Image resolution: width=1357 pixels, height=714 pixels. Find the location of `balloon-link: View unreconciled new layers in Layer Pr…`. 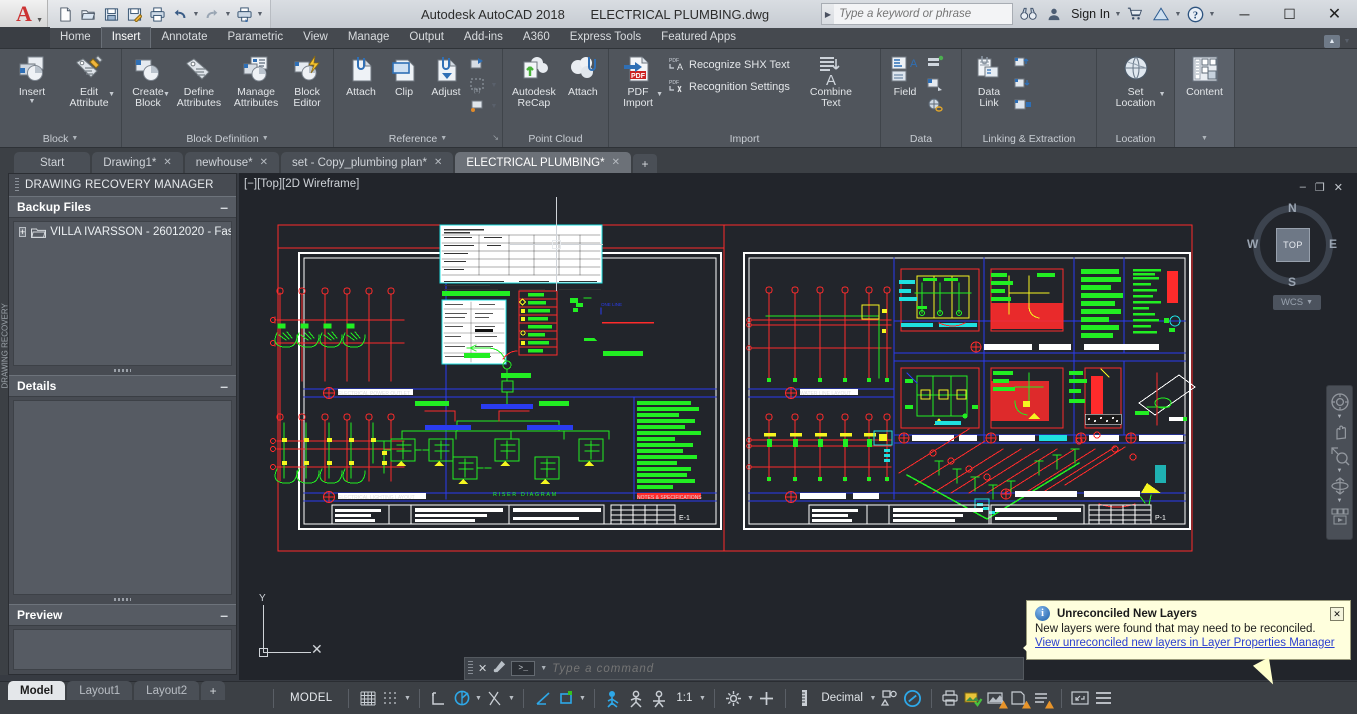

balloon-link: View unreconciled new layers in Layer Pr… is located at coordinates (1188, 642).